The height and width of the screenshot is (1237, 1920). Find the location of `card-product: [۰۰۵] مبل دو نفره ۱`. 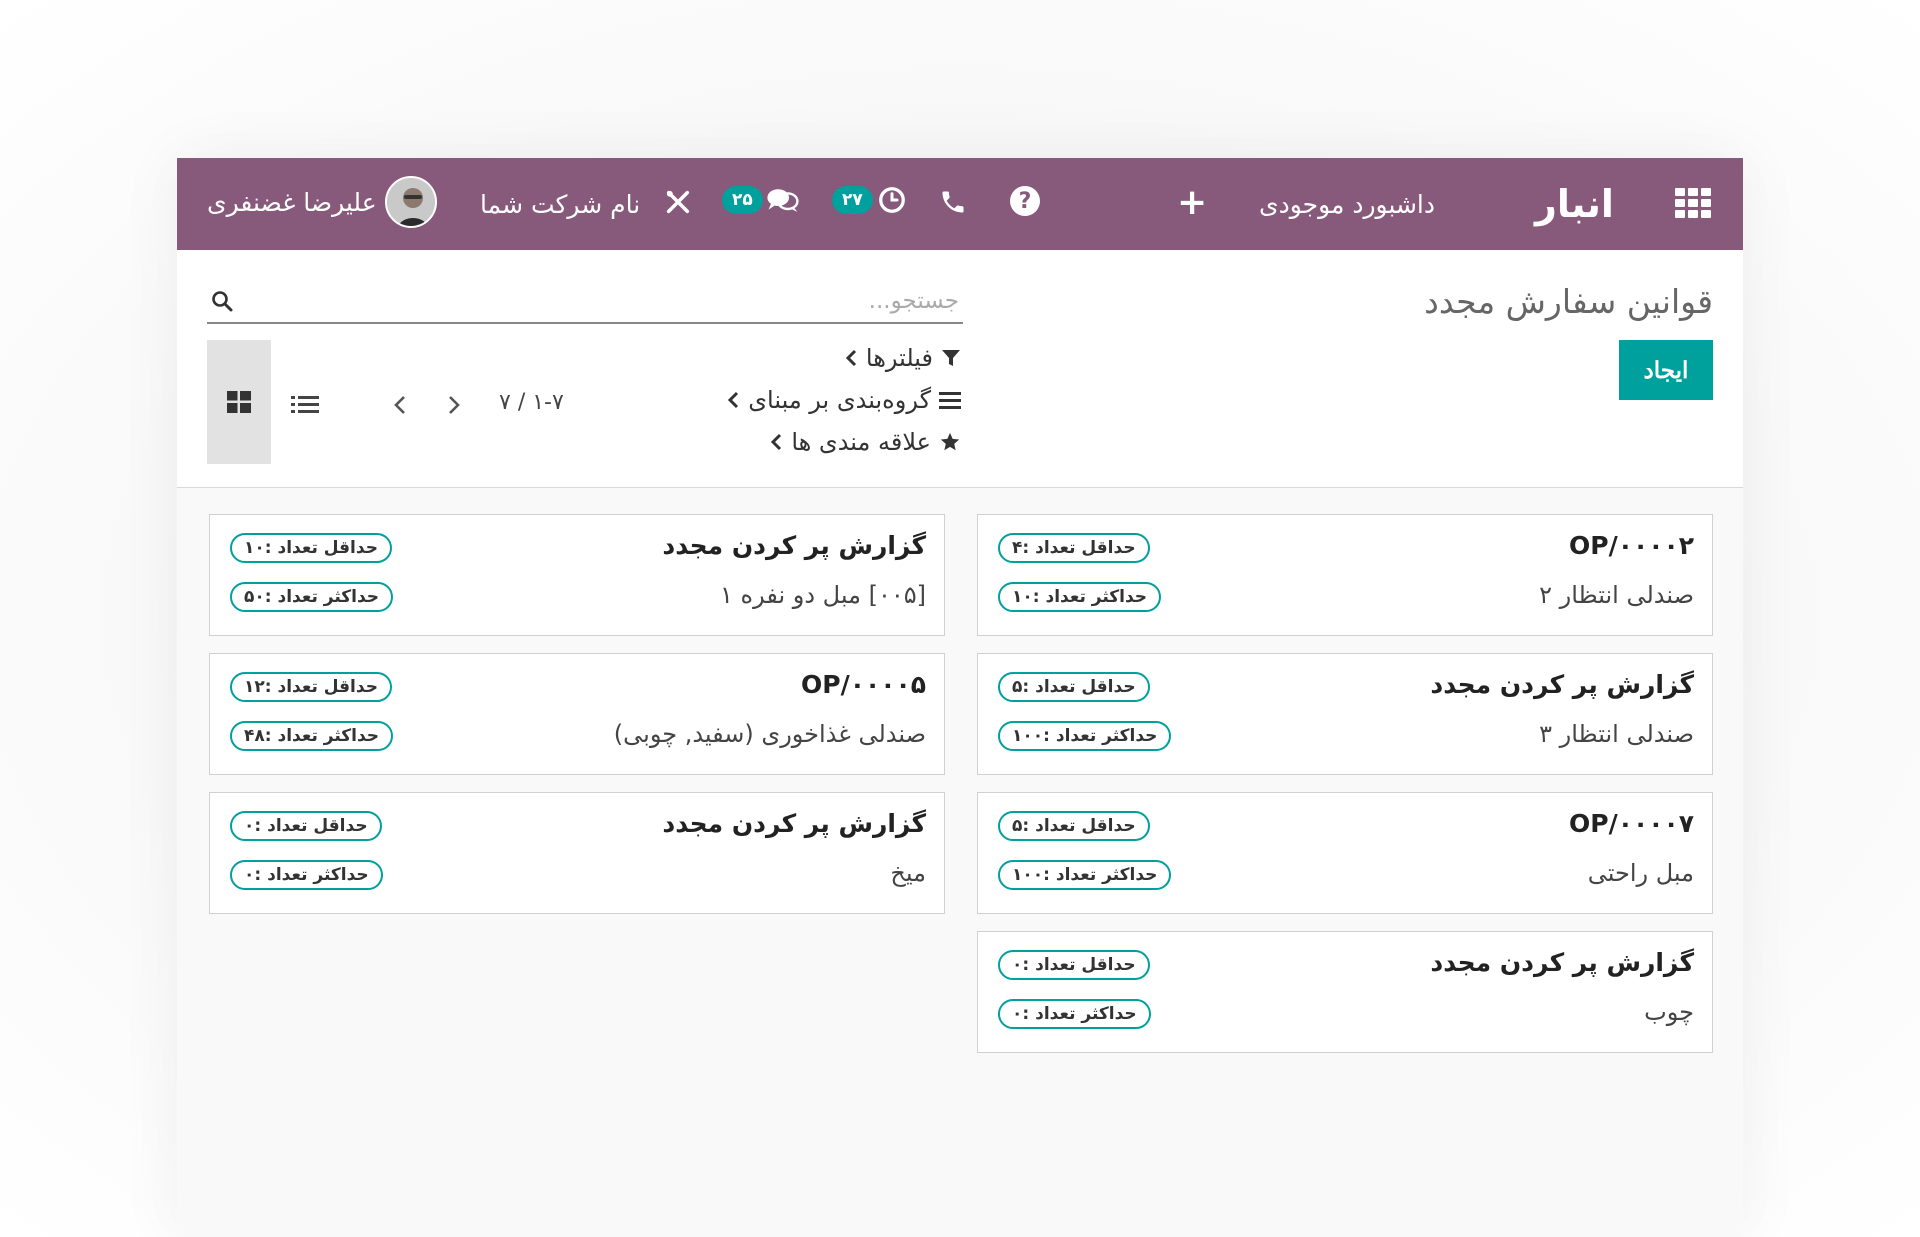

card-product: [۰۰۵] مبل دو نفره ۱ is located at coordinates (822, 595).